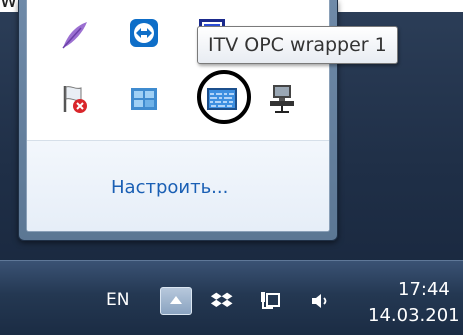 The width and height of the screenshot is (463, 335). What do you see at coordinates (414, 315) in the screenshot?
I see `clock-date: 14.03.201` at bounding box center [414, 315].